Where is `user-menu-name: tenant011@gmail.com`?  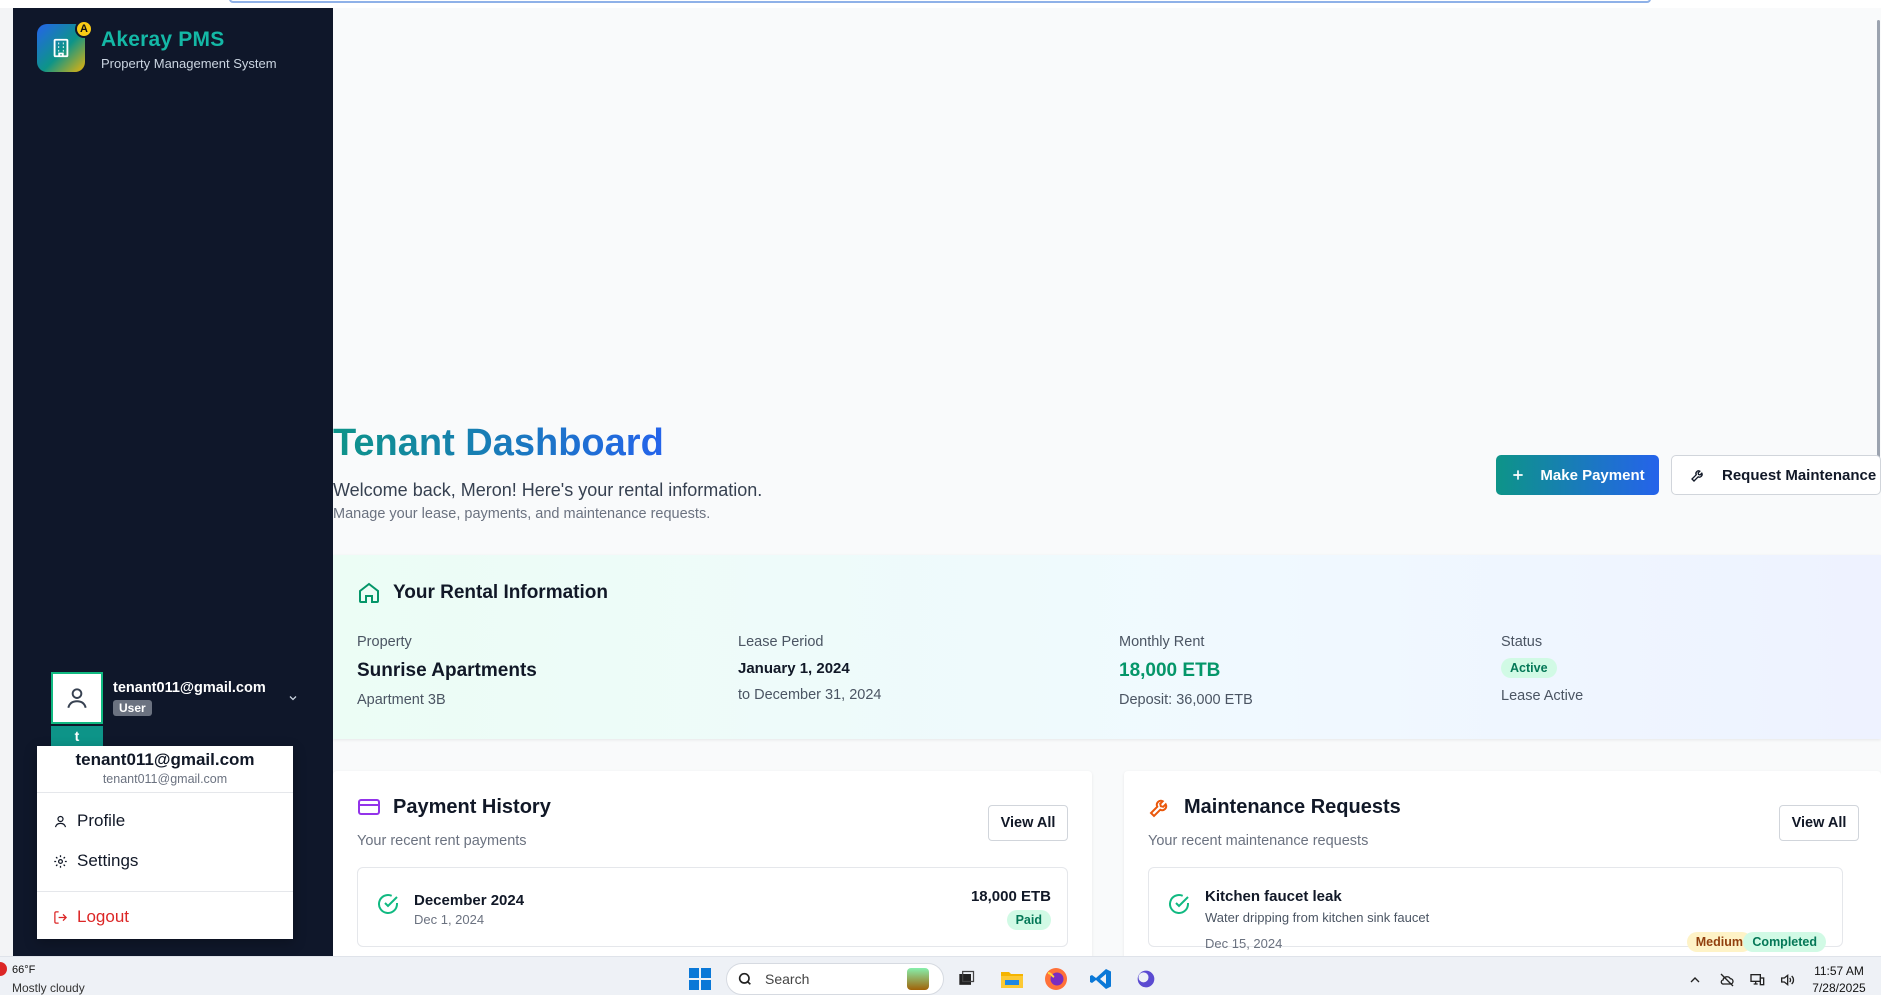
user-menu-name: tenant011@gmail.com is located at coordinates (165, 759).